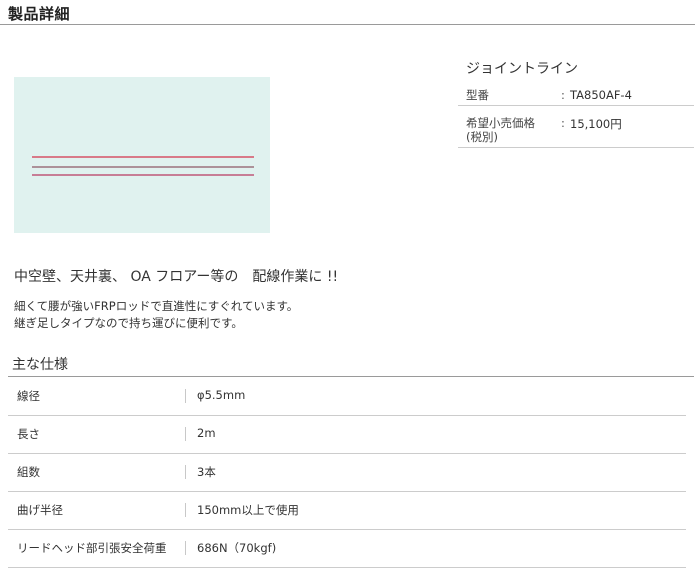 This screenshot has height=579, width=700. I want to click on spec-key: リードヘッド部引張安全荷重, so click(92, 548).